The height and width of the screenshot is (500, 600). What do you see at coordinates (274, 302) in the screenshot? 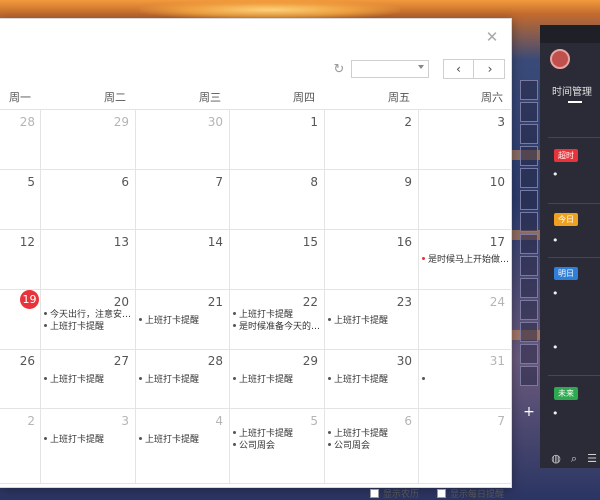
I see `day-cell-number: 22` at bounding box center [274, 302].